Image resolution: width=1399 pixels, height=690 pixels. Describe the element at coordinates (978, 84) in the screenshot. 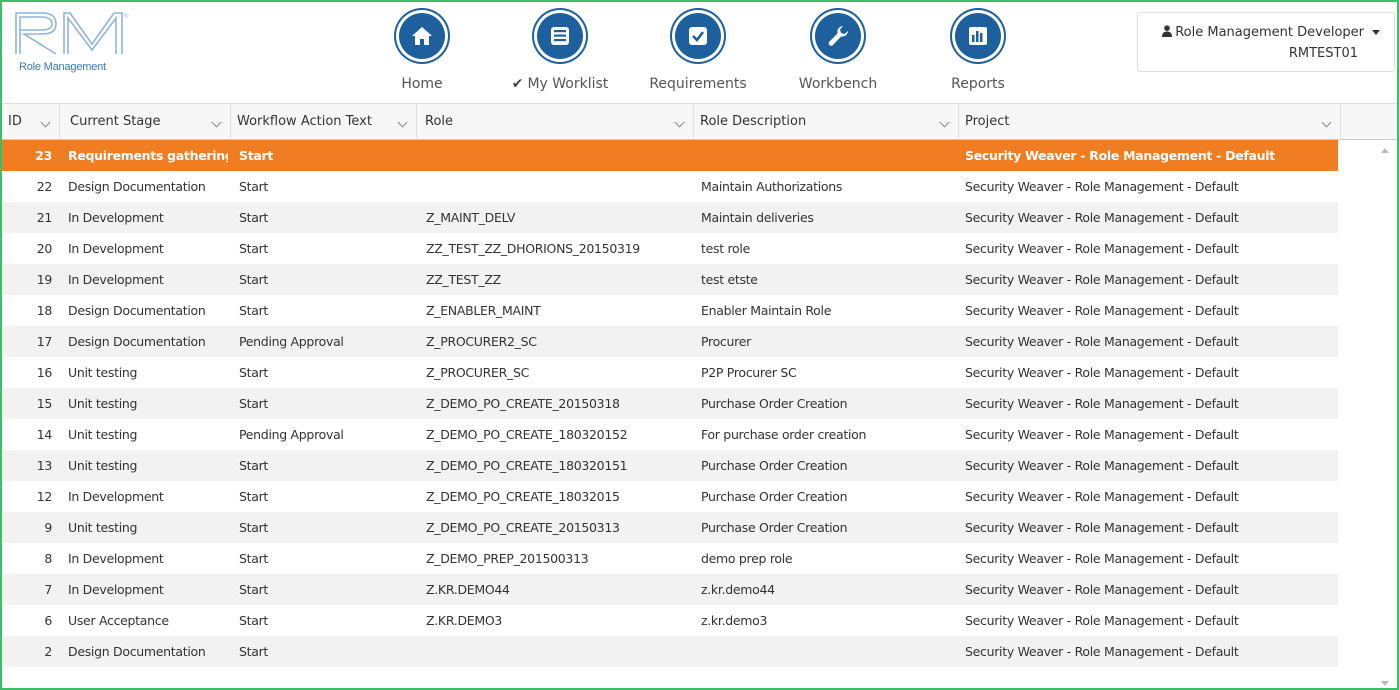

I see `nav-reports-label: Reports` at that location.